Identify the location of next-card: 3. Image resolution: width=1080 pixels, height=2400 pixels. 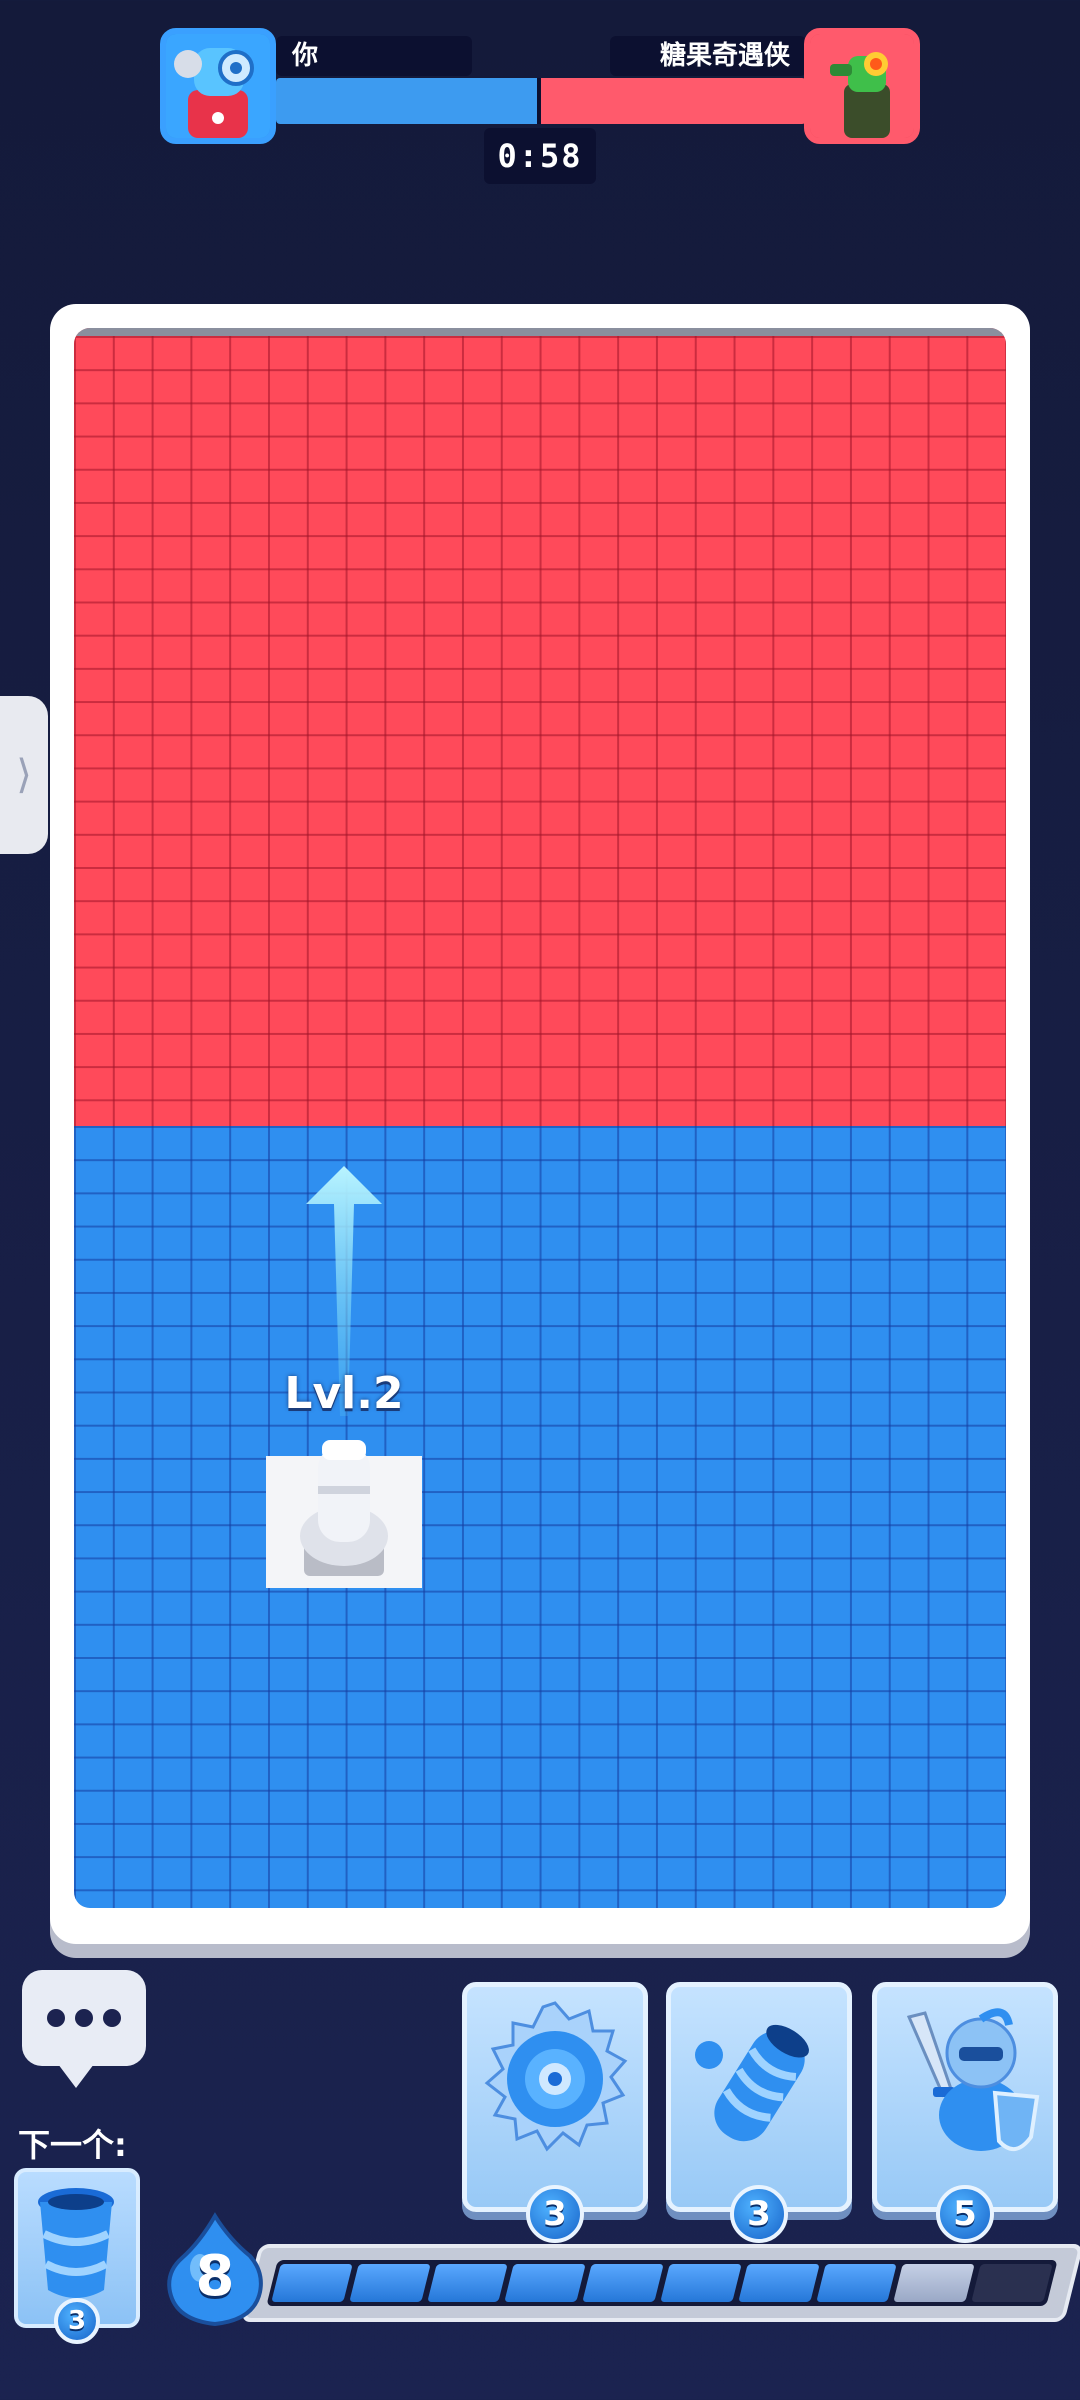
(77, 2256).